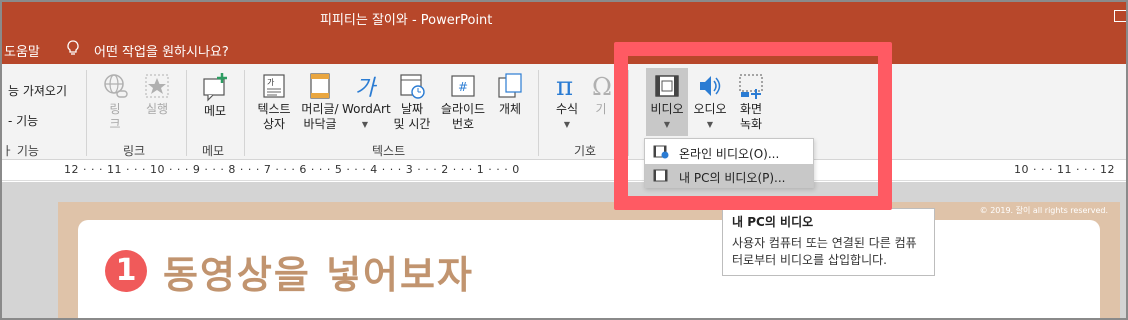 The width and height of the screenshot is (1128, 320). What do you see at coordinates (585, 151) in the screenshot?
I see `symbols-group-label: 기호` at bounding box center [585, 151].